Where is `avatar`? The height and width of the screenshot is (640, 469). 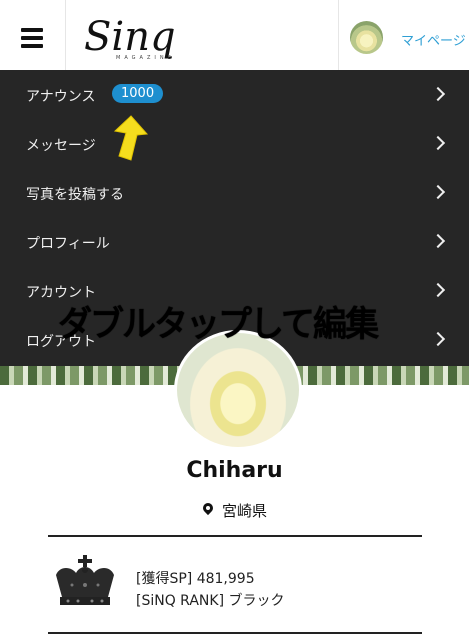 avatar is located at coordinates (366, 37).